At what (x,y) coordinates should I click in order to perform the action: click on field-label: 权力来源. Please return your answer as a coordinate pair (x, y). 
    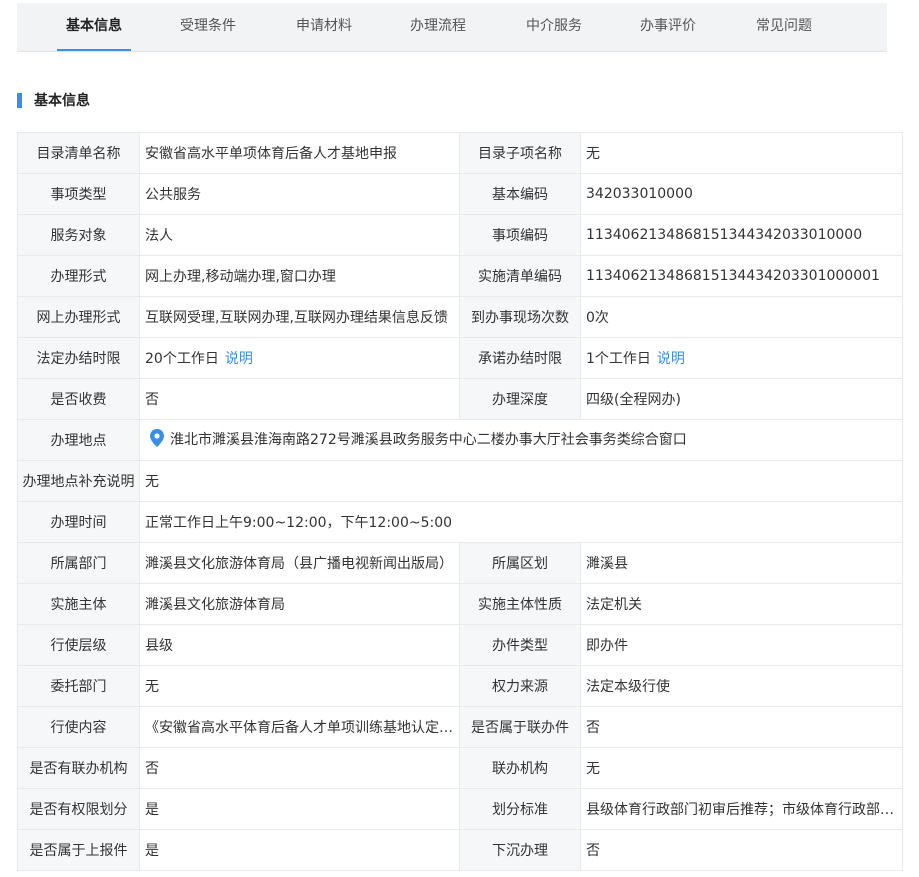
    Looking at the image, I should click on (520, 686).